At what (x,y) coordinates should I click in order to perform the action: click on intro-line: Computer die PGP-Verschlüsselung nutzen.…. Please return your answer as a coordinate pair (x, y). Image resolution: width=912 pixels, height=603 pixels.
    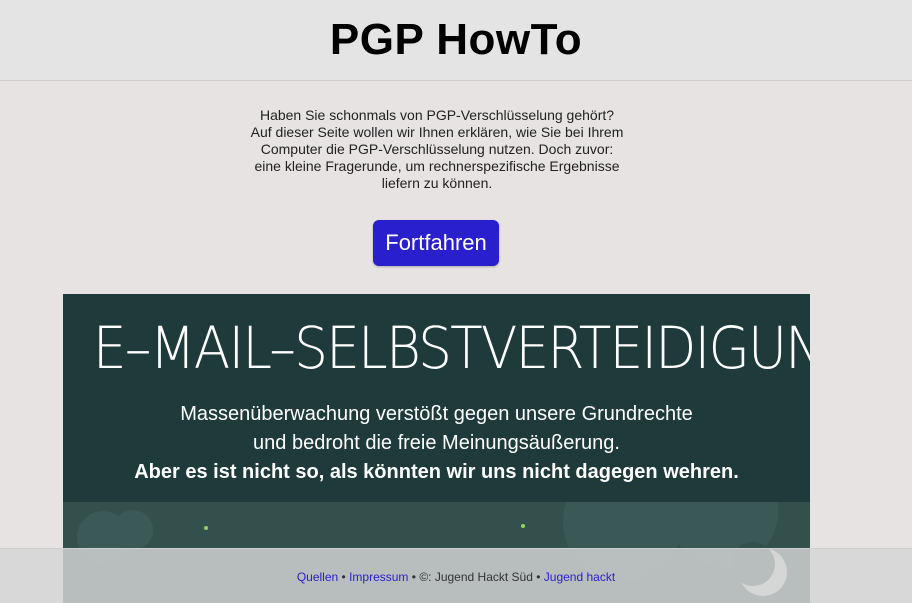
    Looking at the image, I should click on (437, 149).